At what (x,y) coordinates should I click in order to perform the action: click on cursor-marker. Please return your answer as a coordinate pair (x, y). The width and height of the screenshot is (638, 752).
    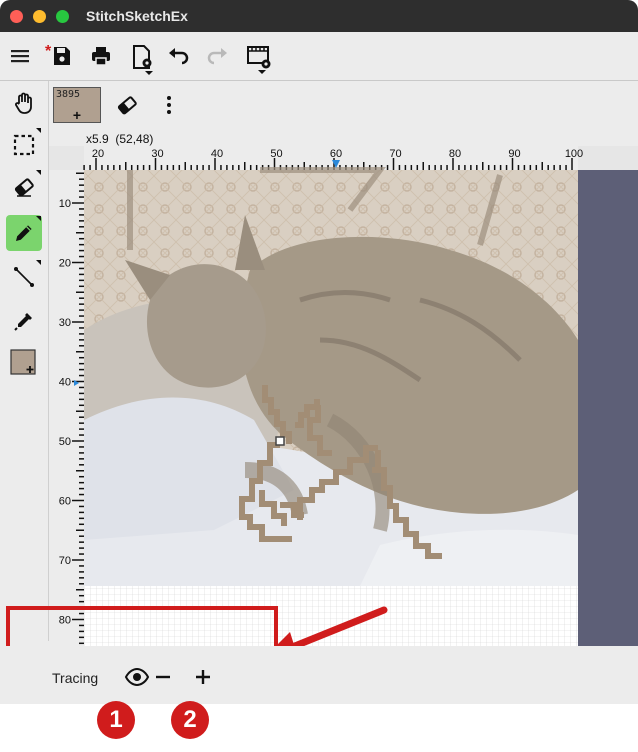
    Looking at the image, I should click on (280, 441).